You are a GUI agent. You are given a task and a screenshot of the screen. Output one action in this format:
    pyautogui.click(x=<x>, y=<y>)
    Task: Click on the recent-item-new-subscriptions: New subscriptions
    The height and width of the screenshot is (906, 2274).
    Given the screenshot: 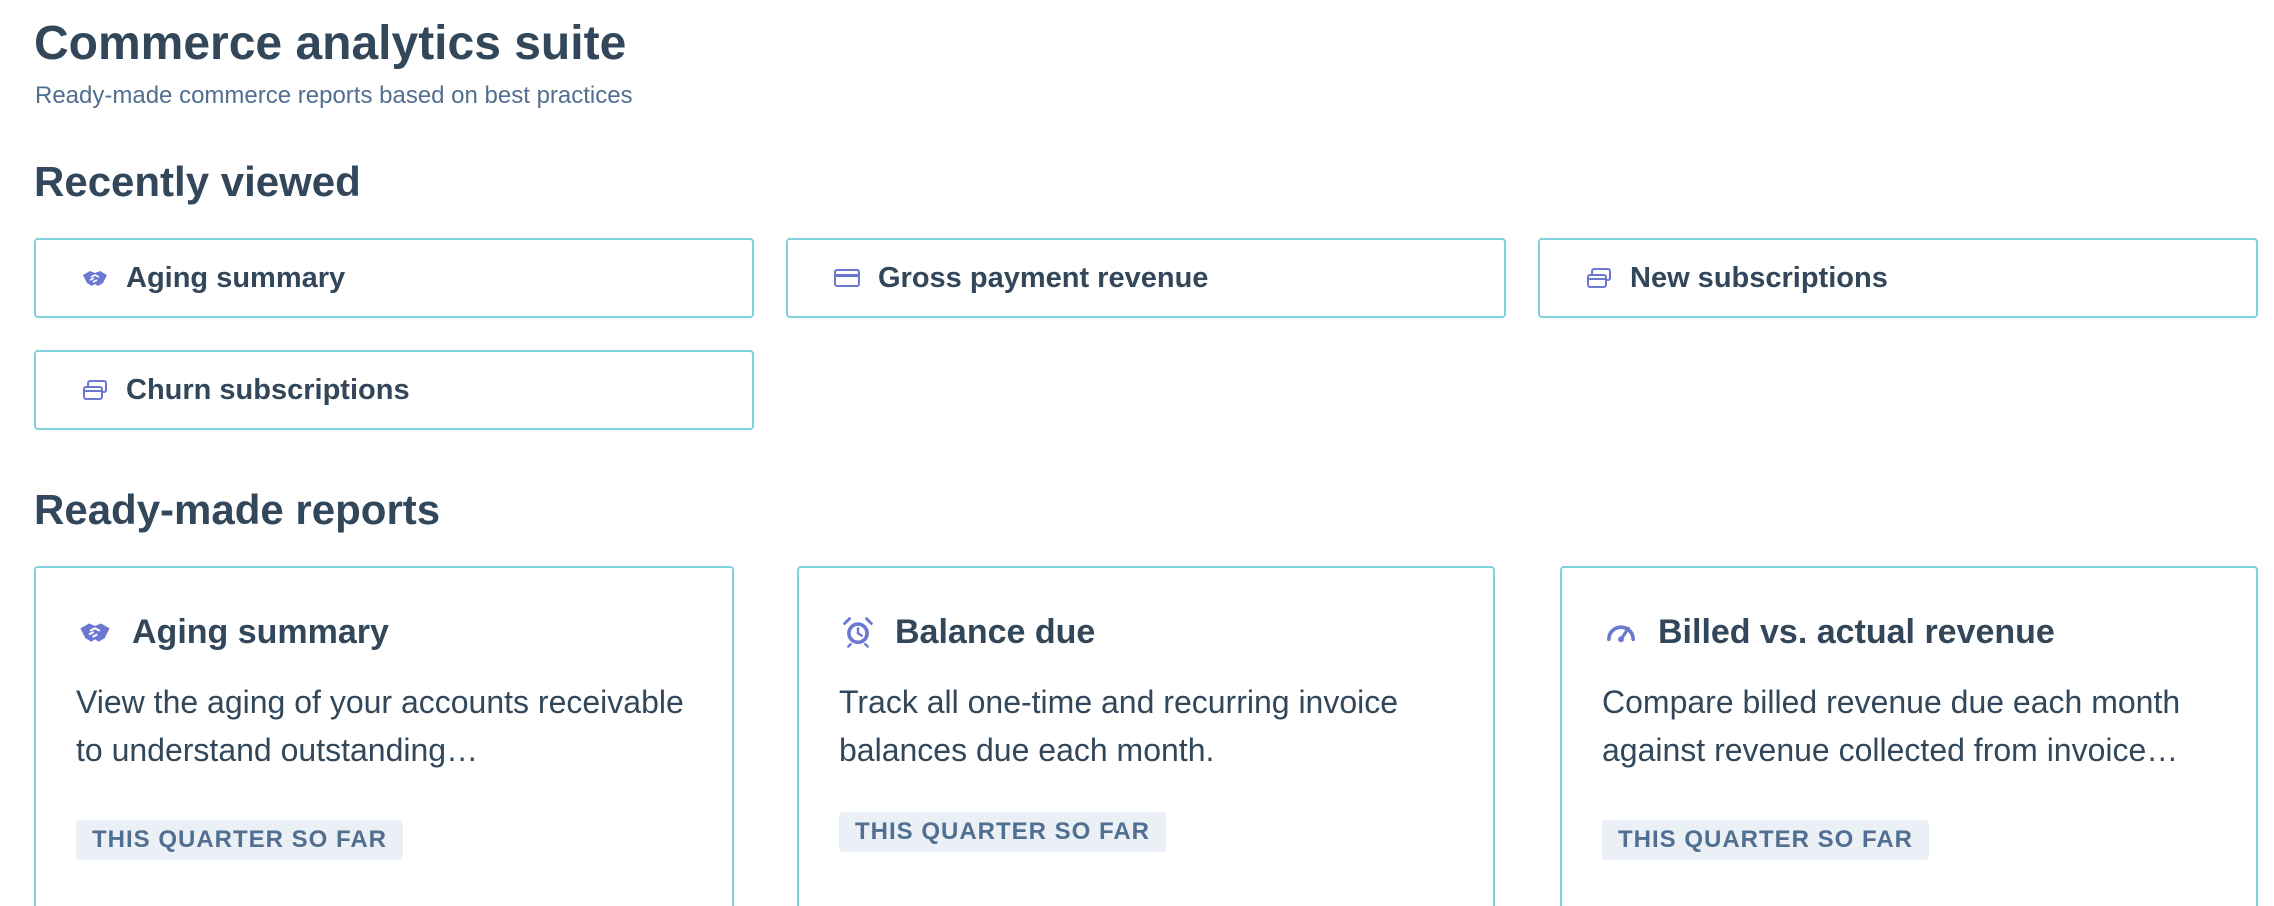 What is the action you would take?
    pyautogui.click(x=1898, y=278)
    